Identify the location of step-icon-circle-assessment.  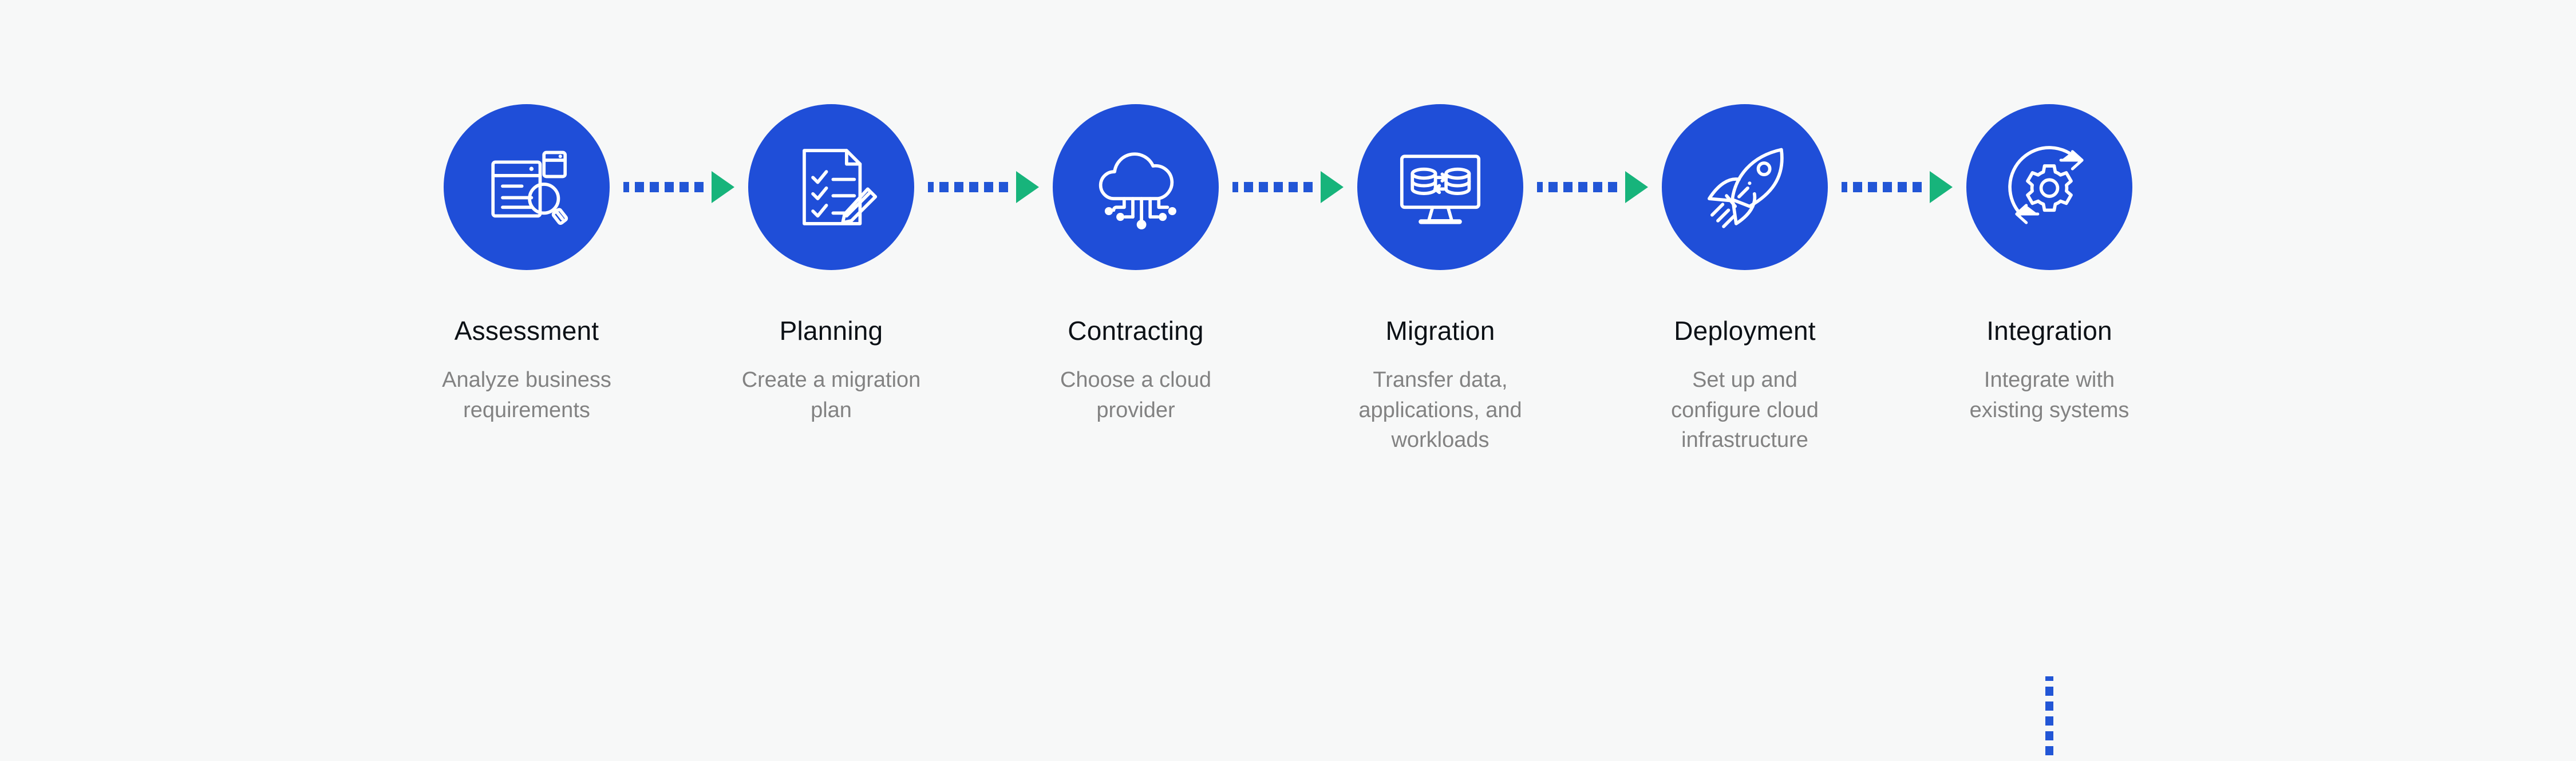
(527, 187).